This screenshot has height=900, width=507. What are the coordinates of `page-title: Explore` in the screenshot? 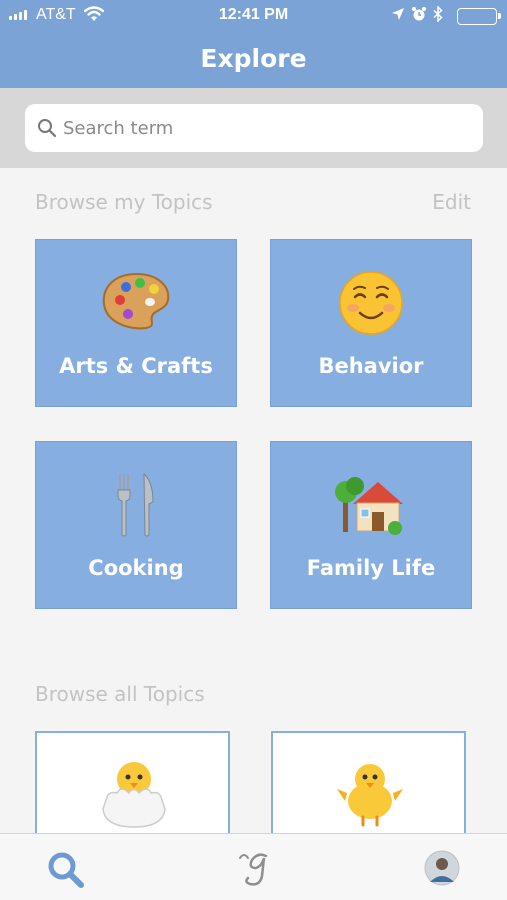 It's located at (253, 58).